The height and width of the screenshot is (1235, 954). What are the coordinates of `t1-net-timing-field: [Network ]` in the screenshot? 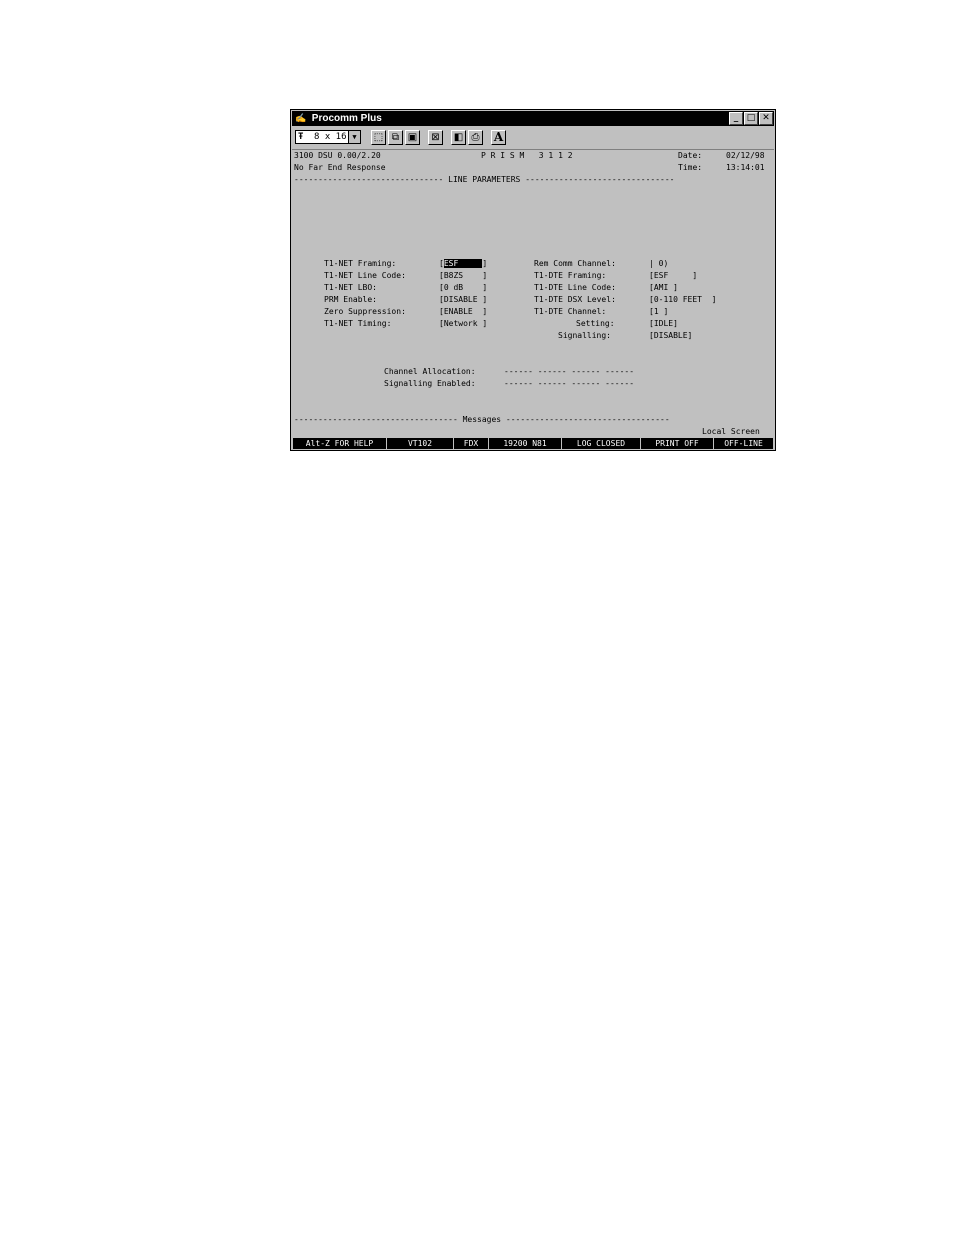 It's located at (463, 324).